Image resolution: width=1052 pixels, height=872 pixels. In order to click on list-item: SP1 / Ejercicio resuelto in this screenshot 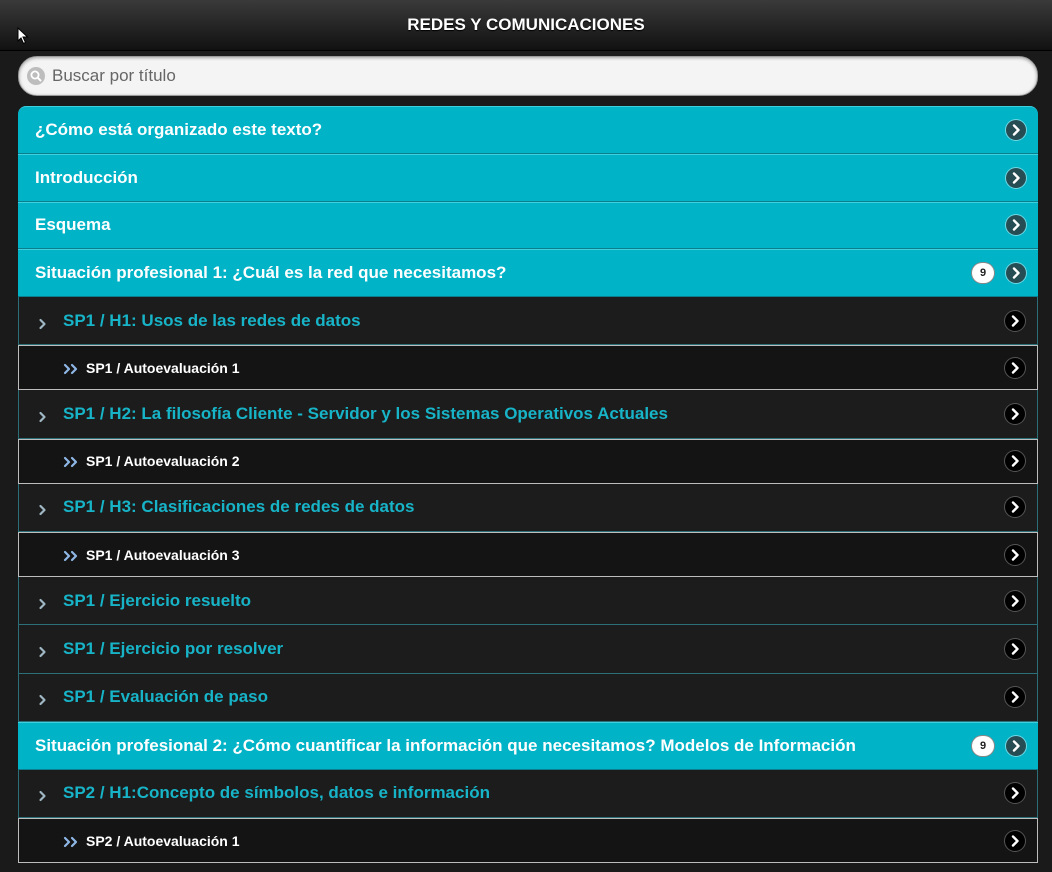, I will do `click(528, 601)`.